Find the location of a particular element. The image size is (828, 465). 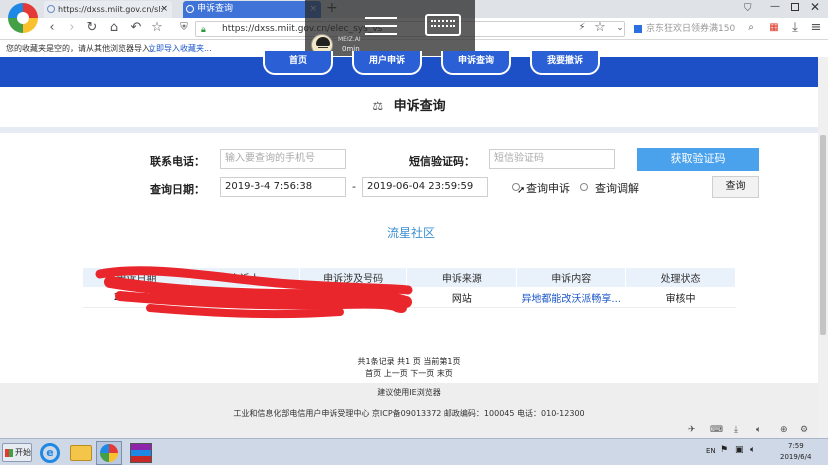

lock-icon: 🔒︎ is located at coordinates (203, 30).